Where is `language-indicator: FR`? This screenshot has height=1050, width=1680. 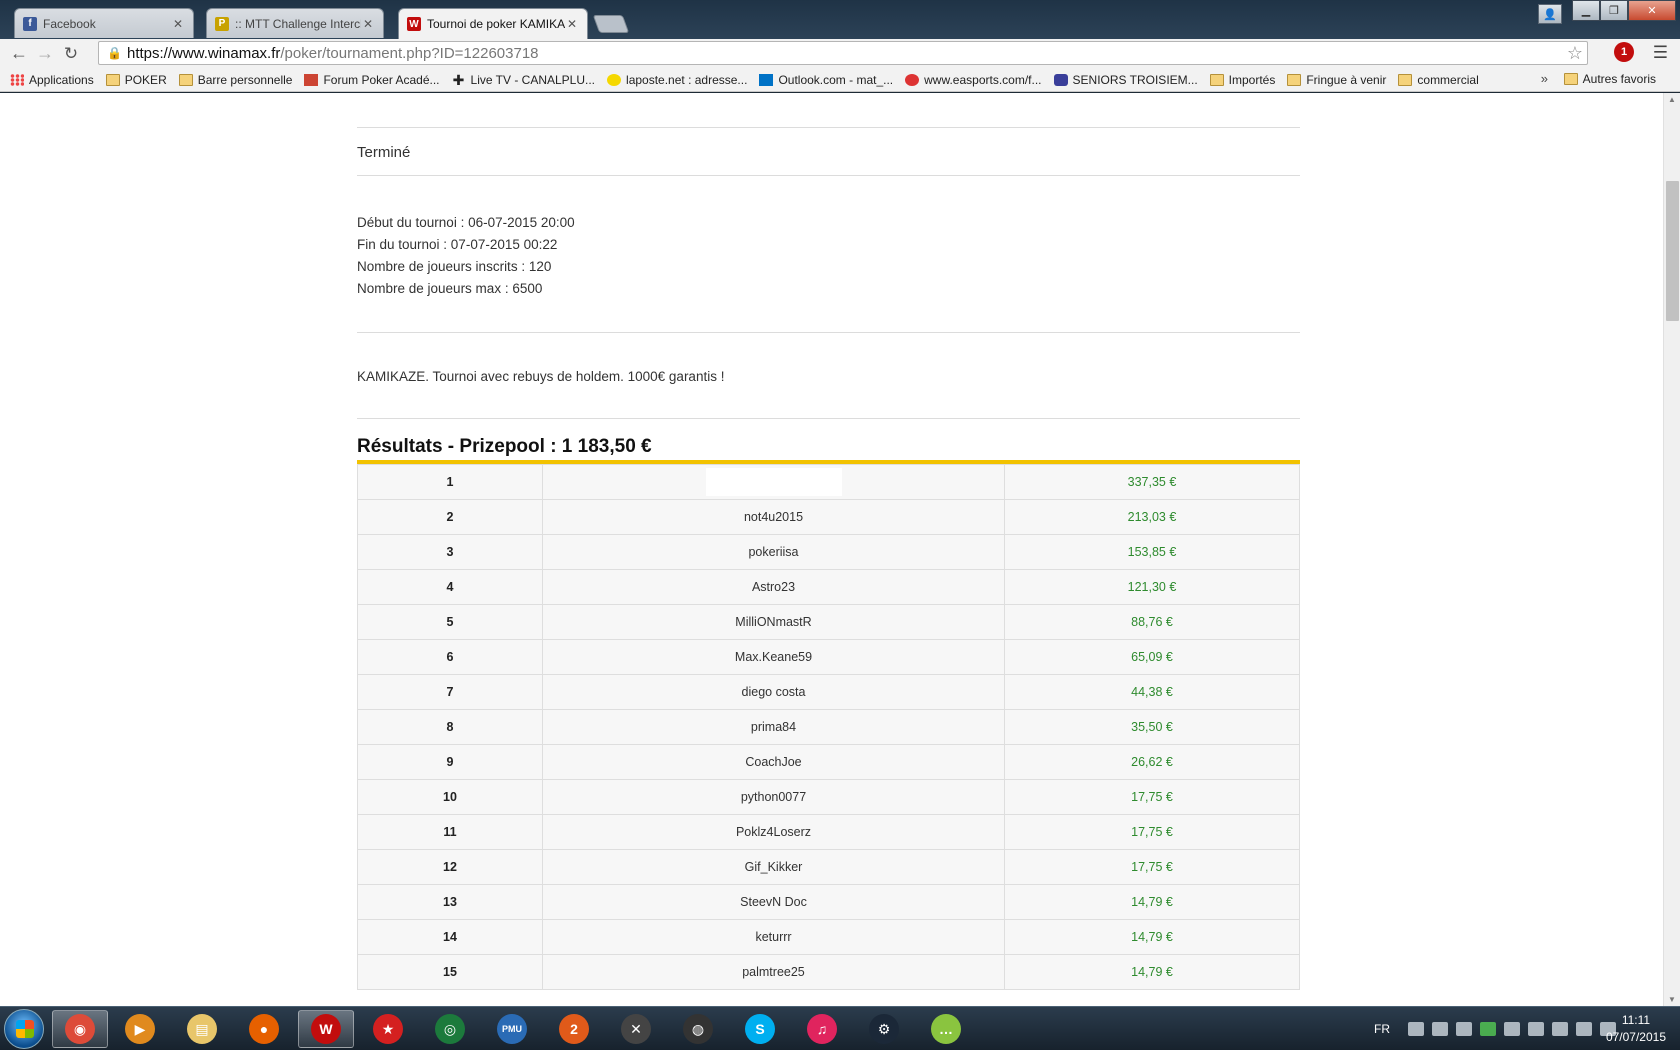 language-indicator: FR is located at coordinates (1382, 1029).